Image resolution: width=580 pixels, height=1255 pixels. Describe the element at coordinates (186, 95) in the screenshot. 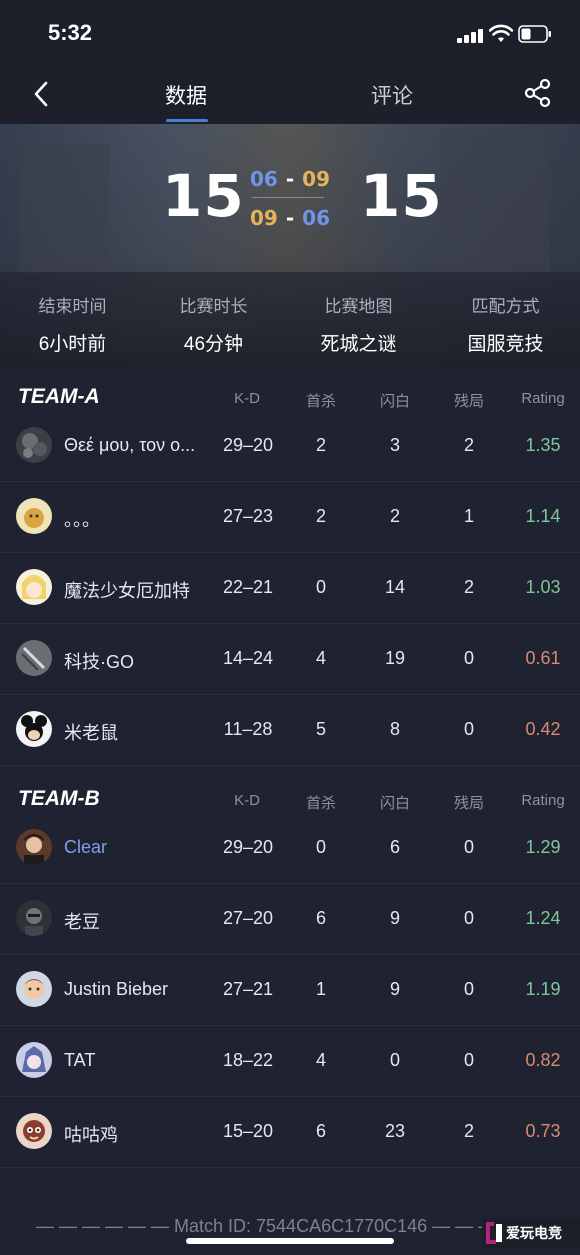

I see `tab-data: 数据` at that location.